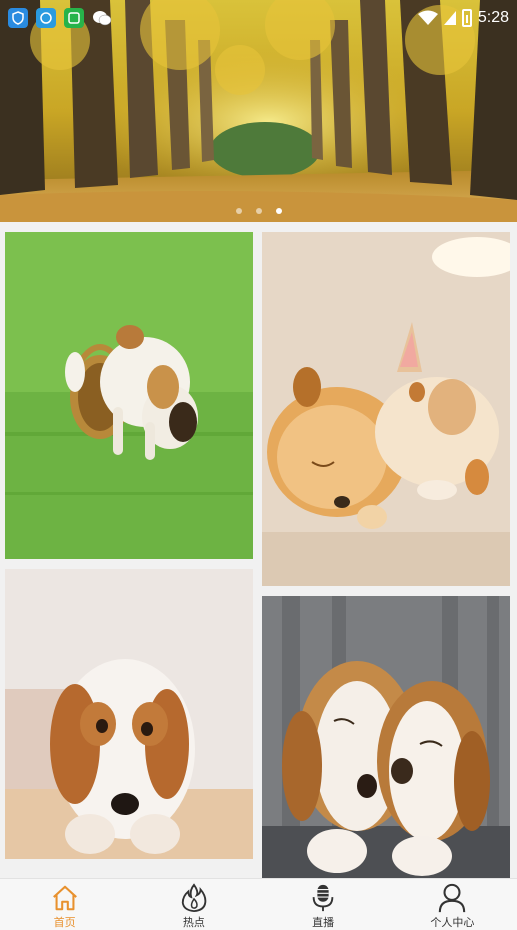  Describe the element at coordinates (193, 922) in the screenshot. I see `tab-hot-label: 热点` at that location.